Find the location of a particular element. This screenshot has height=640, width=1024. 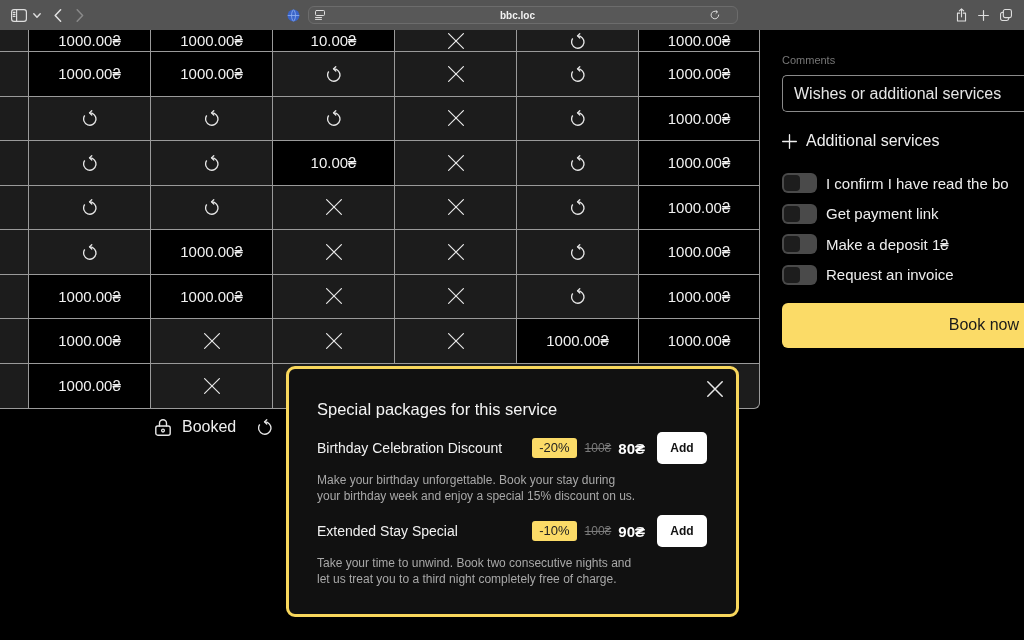

book-now-button: Book now is located at coordinates (903, 325).